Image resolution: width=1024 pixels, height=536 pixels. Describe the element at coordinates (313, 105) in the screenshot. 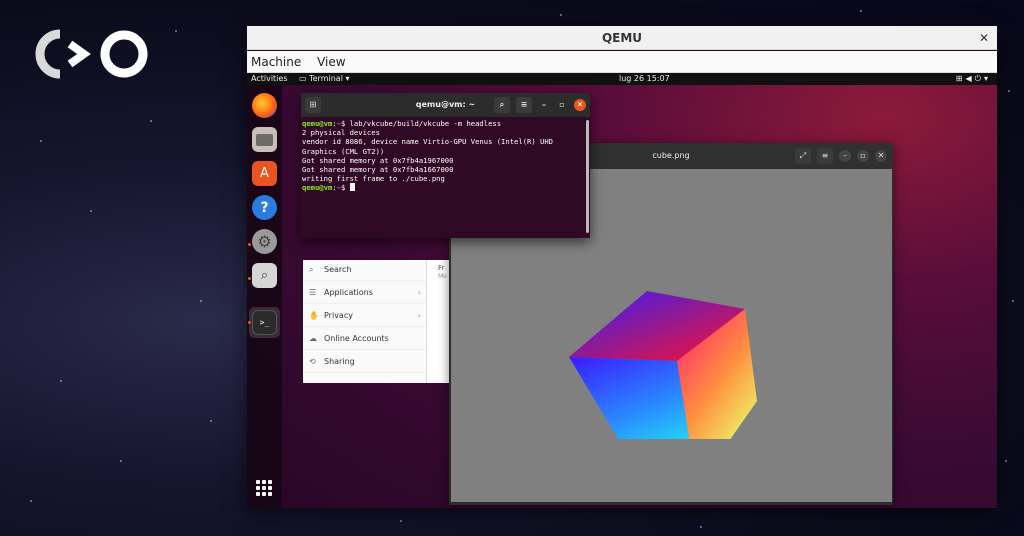

I see `new-tab-icon: ⊞` at that location.